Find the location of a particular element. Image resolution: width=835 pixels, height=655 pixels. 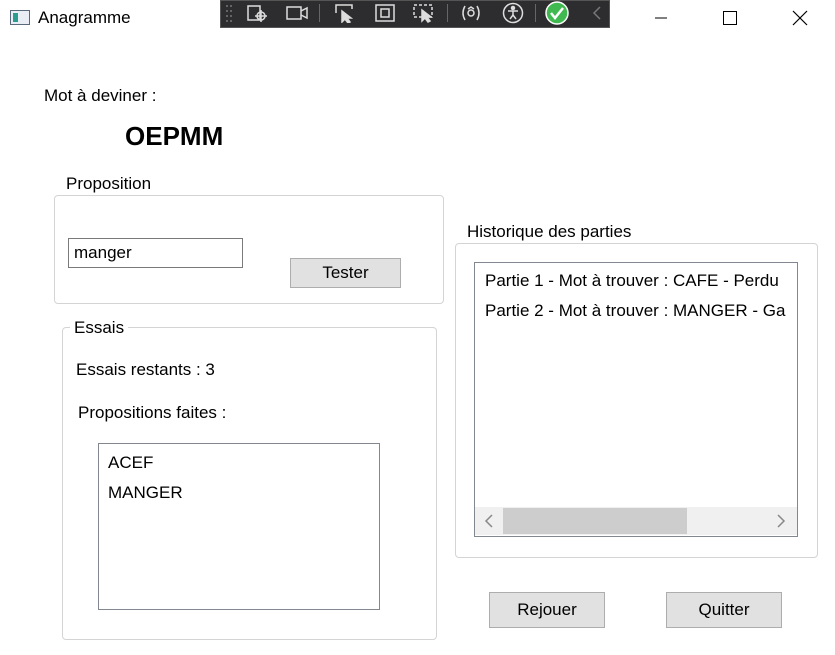

video-camera-icon is located at coordinates (297, 13).